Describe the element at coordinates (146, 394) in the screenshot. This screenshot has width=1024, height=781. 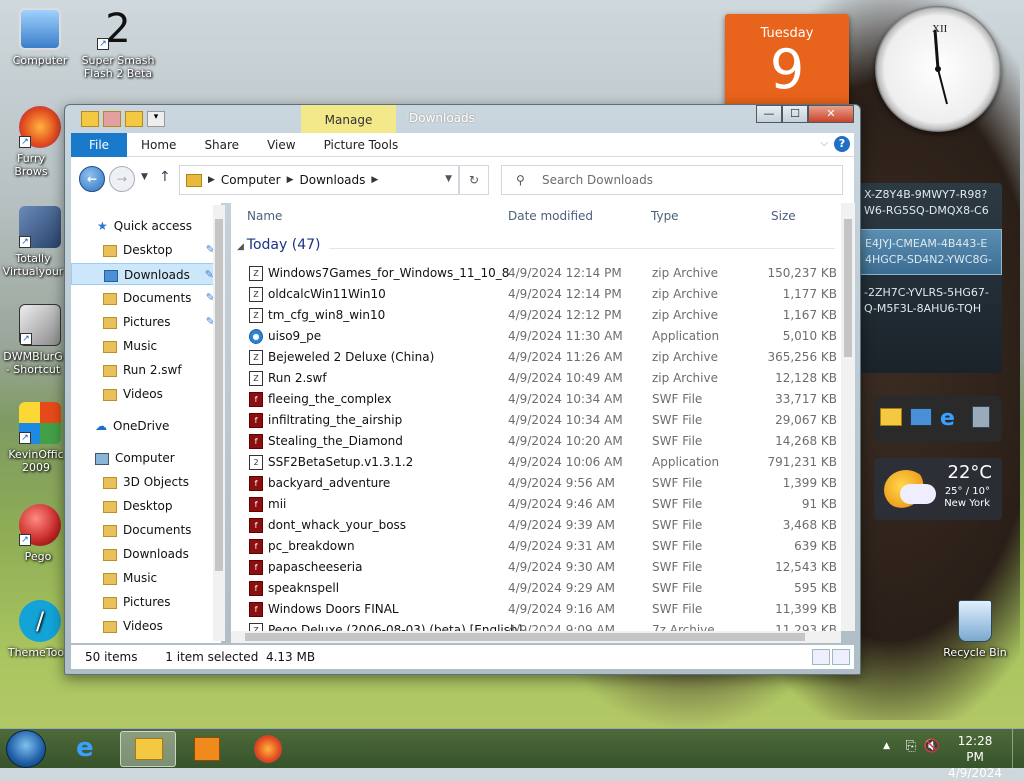
I see `nav-videos: Videos` at that location.